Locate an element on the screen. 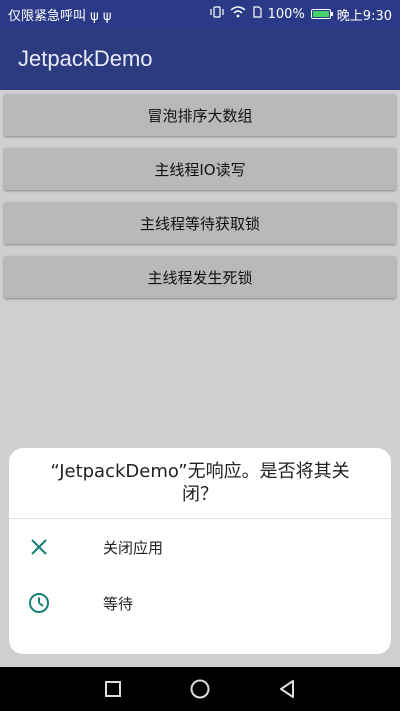 The height and width of the screenshot is (711, 400). dialog-title: “JetpackDemo”无响应。是否将其关闭？ is located at coordinates (200, 482).